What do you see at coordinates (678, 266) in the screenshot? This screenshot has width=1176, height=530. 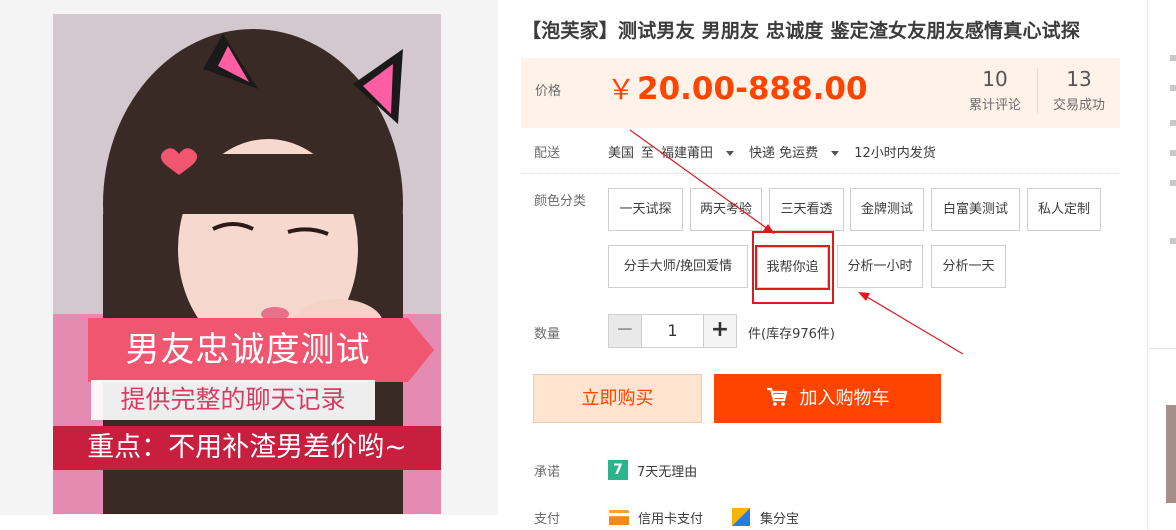 I see `option-item: 分手大师/挽回爱情` at bounding box center [678, 266].